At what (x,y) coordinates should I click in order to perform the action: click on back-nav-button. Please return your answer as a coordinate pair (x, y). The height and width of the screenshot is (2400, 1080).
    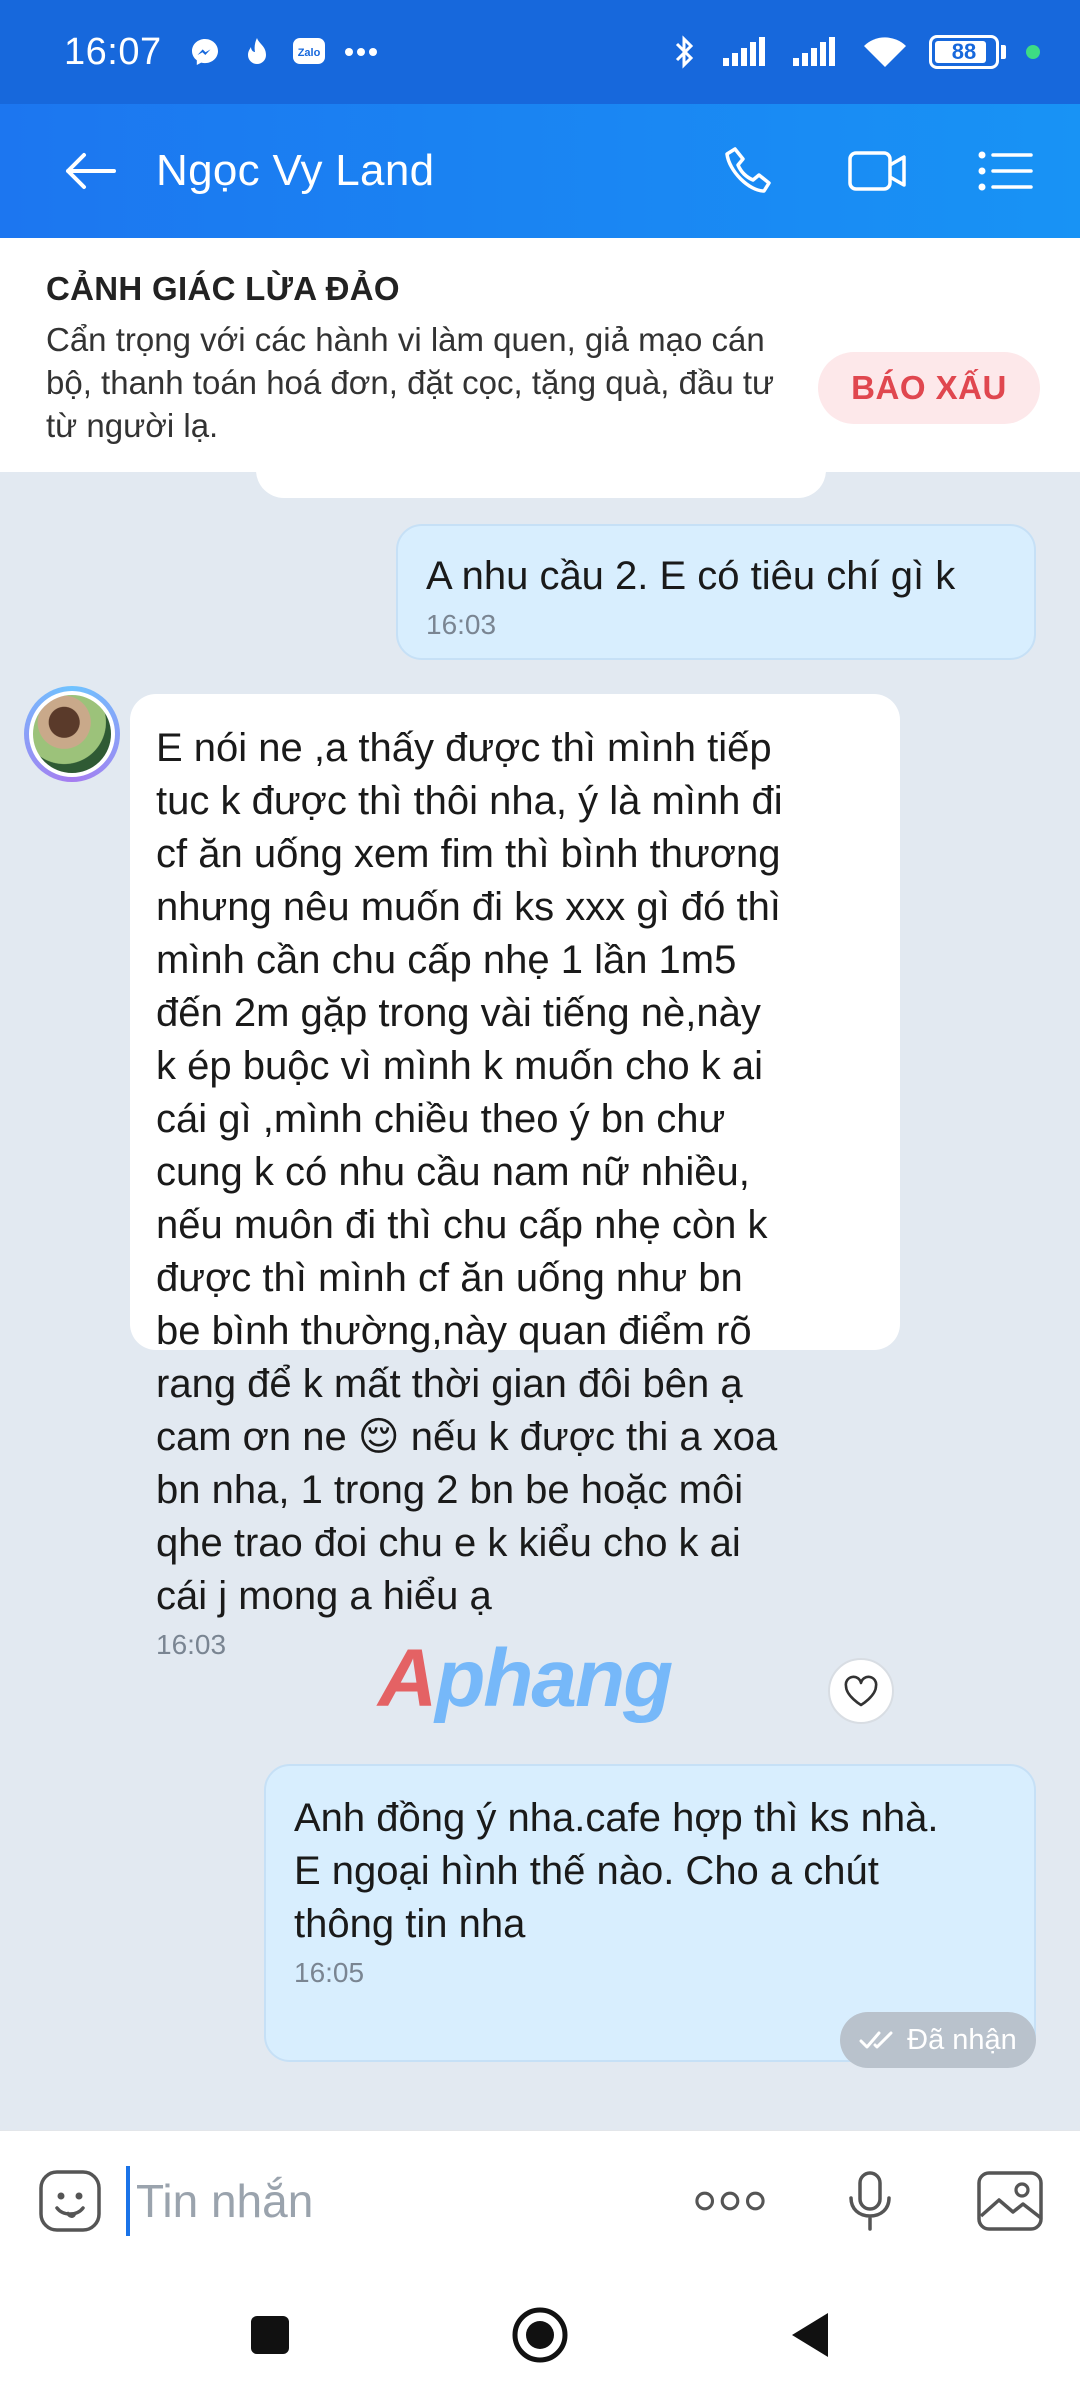
    Looking at the image, I should click on (810, 2335).